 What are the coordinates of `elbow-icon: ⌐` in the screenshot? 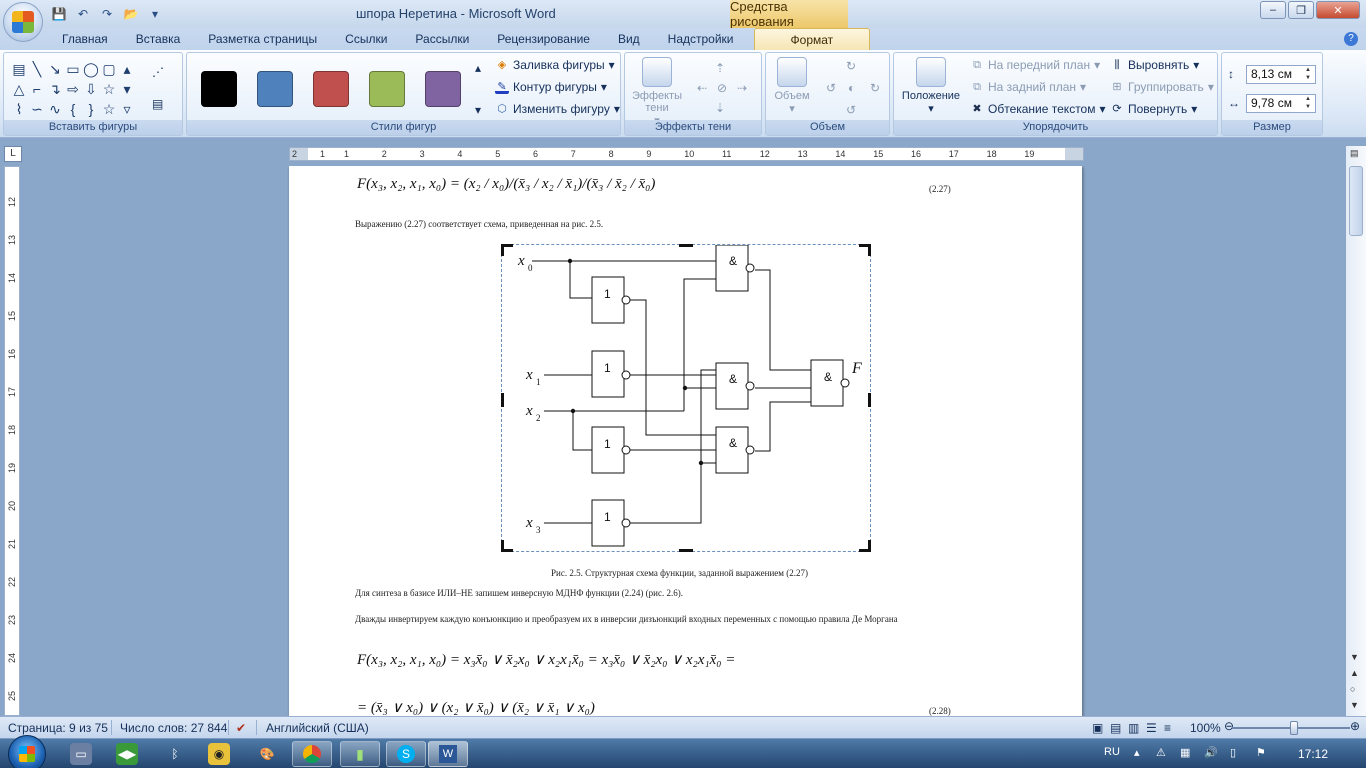 It's located at (37, 89).